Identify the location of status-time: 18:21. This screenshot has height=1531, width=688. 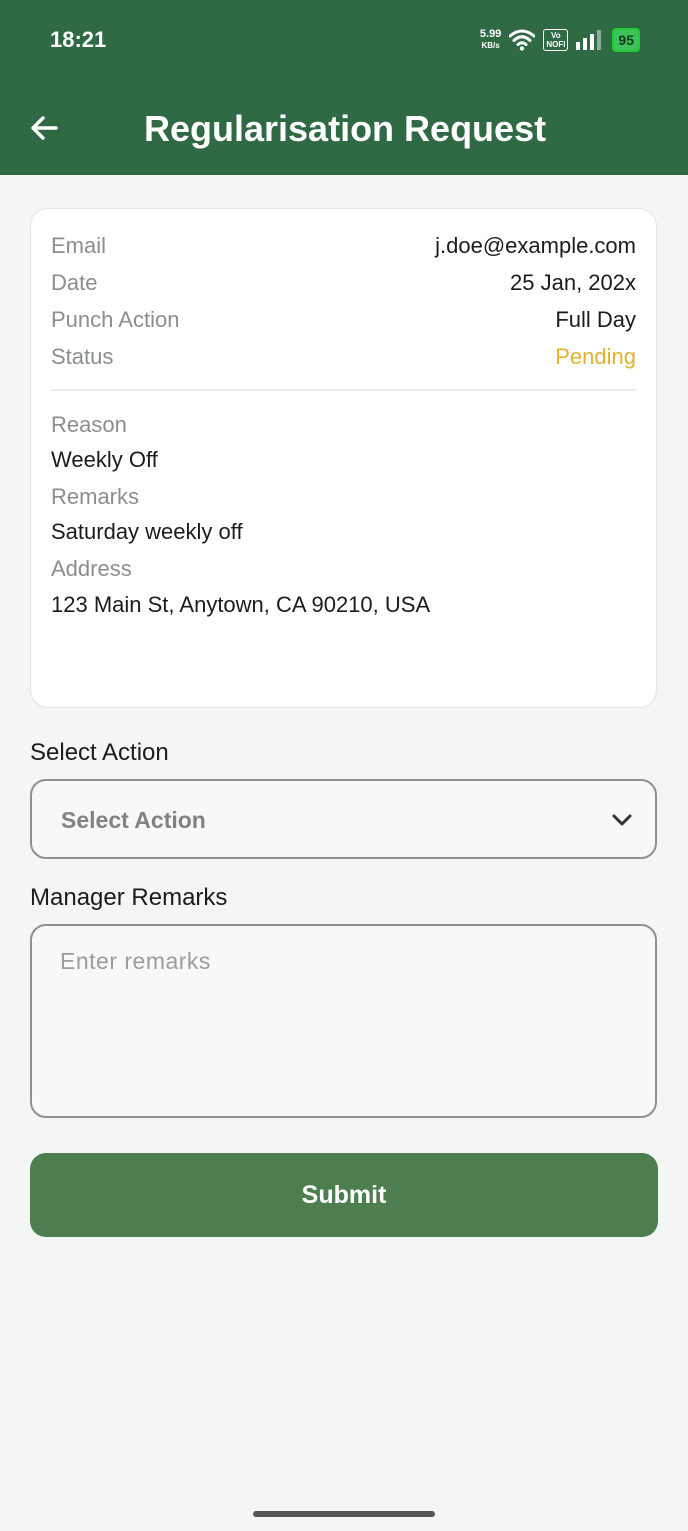
(78, 39).